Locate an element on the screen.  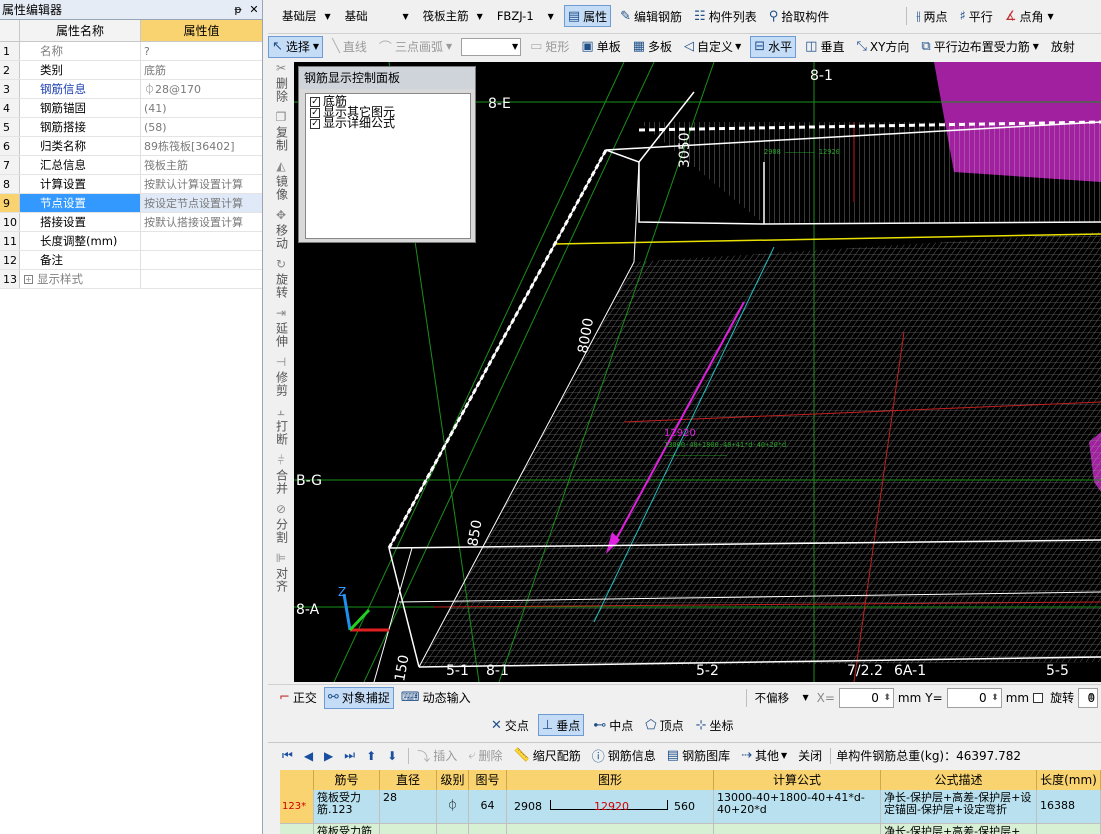
next-record-icon: ▶ is located at coordinates (328, 756).